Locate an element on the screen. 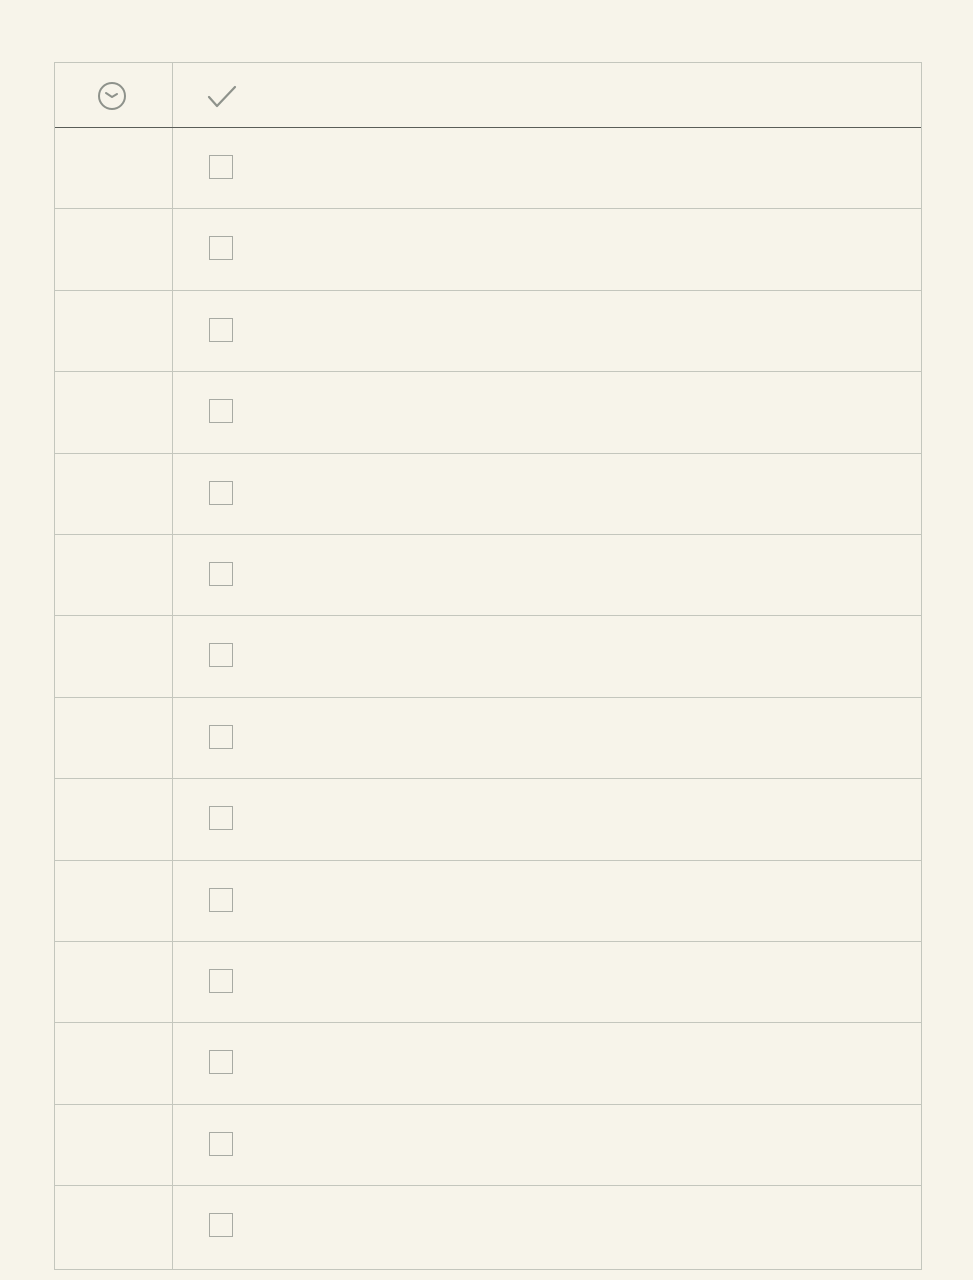 The height and width of the screenshot is (1280, 973). checkmark-icon is located at coordinates (222, 96).